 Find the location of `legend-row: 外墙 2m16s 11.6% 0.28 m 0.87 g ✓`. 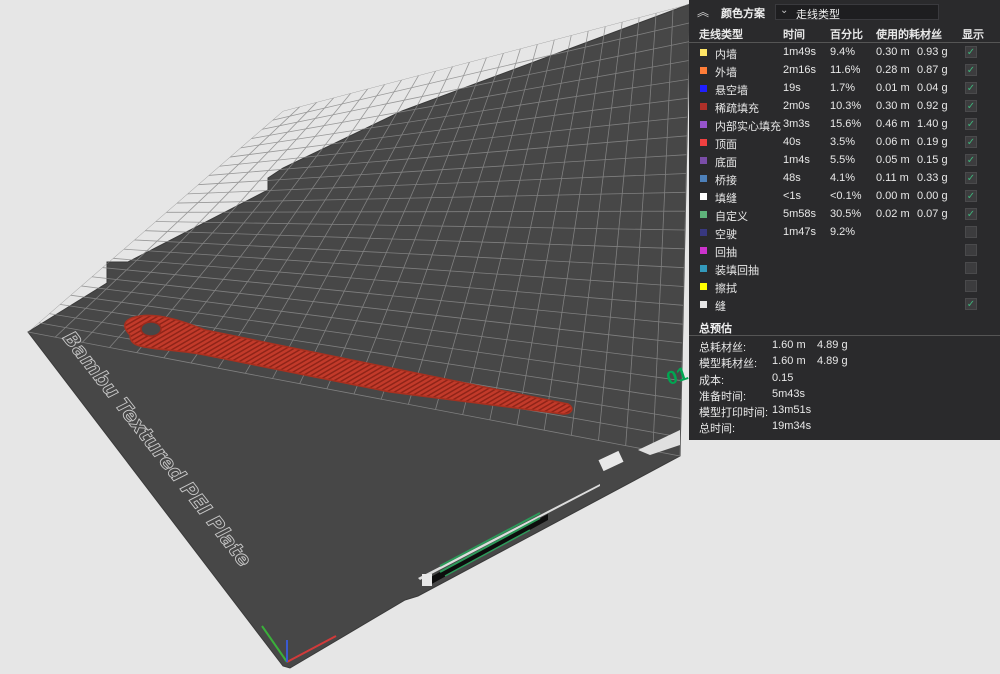

legend-row: 外墙 2m16s 11.6% 0.28 m 0.87 g ✓ is located at coordinates (844, 71).